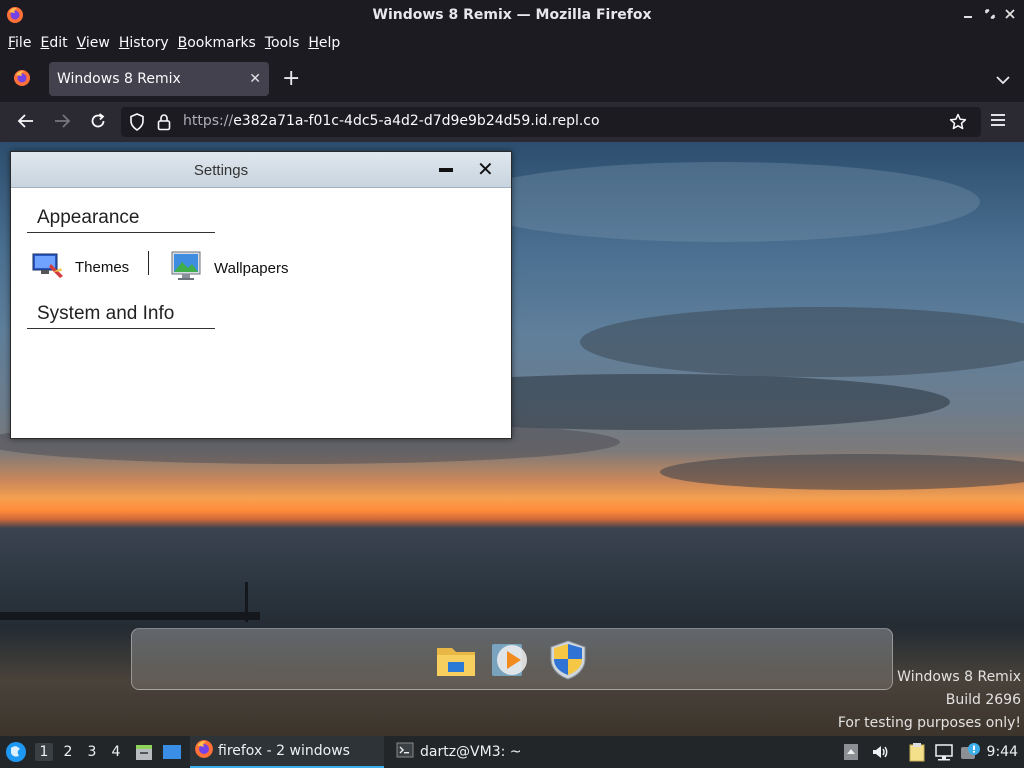 This screenshot has height=768, width=1024. Describe the element at coordinates (284, 751) in the screenshot. I see `task-firefox-label: firefox - 2 windows` at that location.